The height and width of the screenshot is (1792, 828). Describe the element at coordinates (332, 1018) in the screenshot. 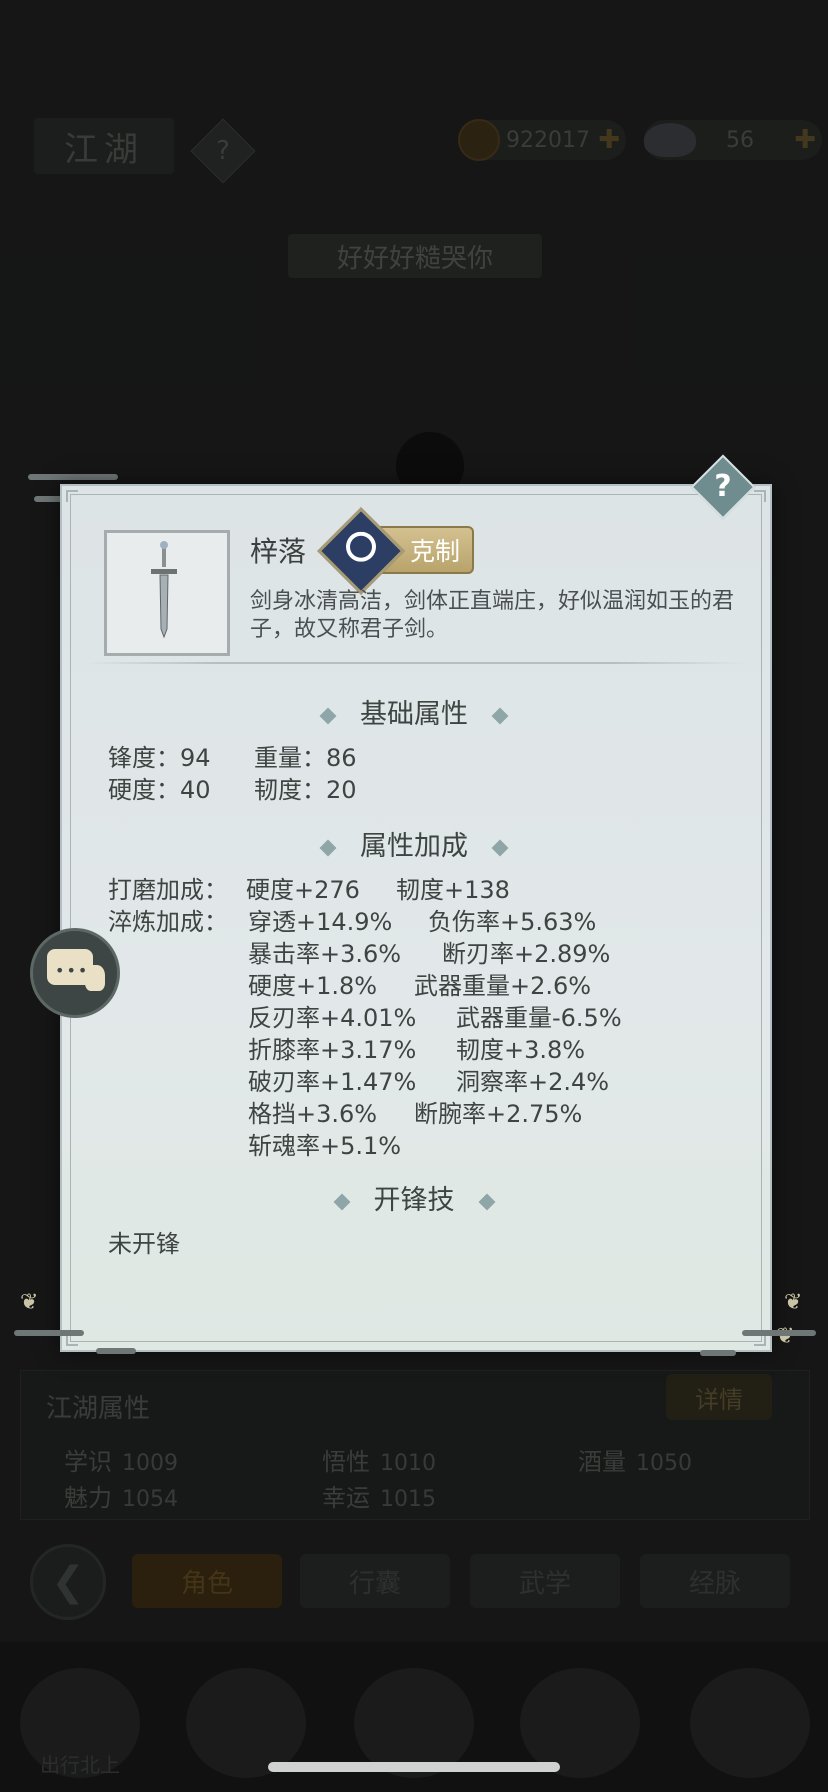

I see `temper-value: 反刃率+4.01%` at that location.